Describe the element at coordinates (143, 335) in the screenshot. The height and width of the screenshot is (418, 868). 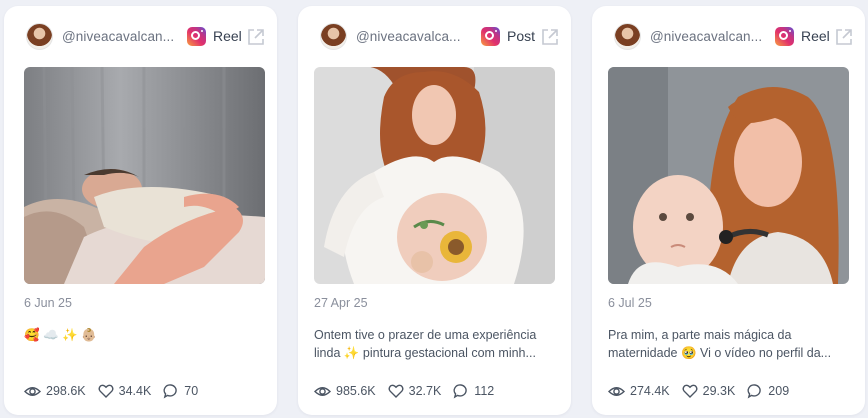
I see `post-caption: 🥰 ☁️ ✨ 👶🏼` at that location.